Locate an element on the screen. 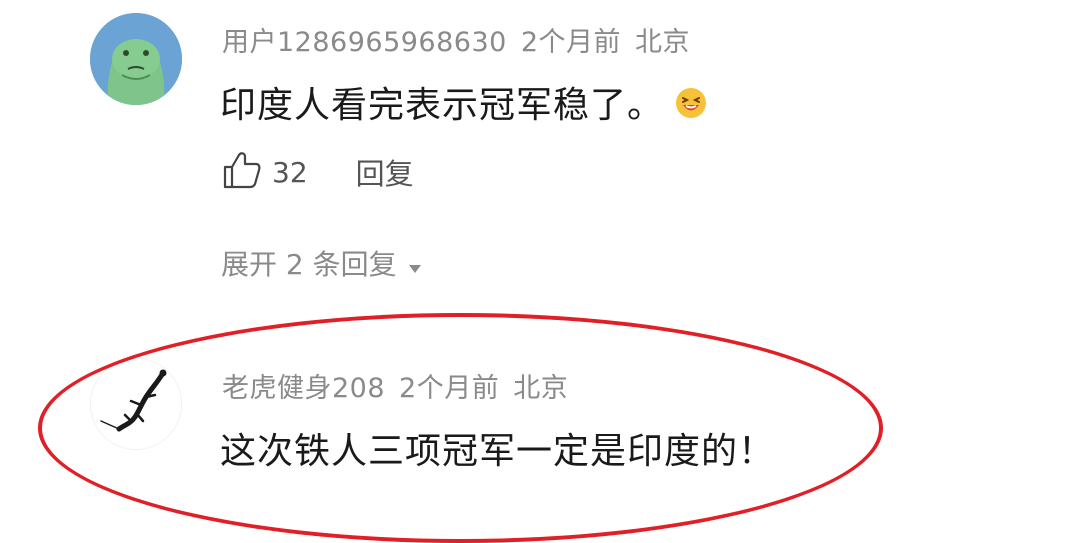  like-button: 32 is located at coordinates (265, 172).